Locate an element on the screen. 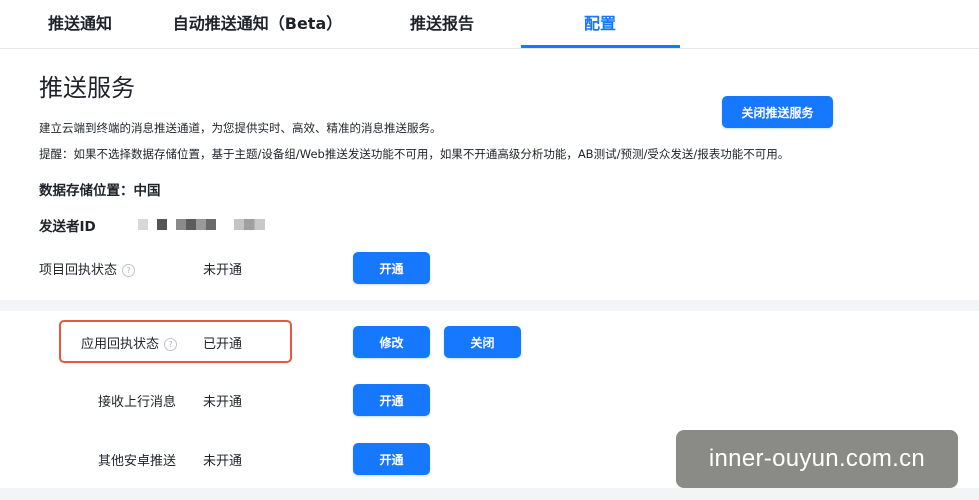 This screenshot has height=500, width=979. active-tab-indicator is located at coordinates (600, 46).